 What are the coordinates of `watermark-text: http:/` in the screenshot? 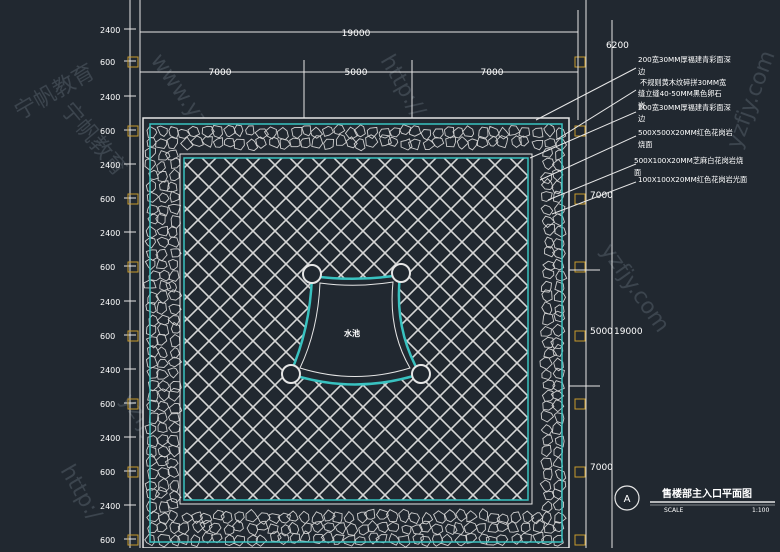 It's located at (81, 493).